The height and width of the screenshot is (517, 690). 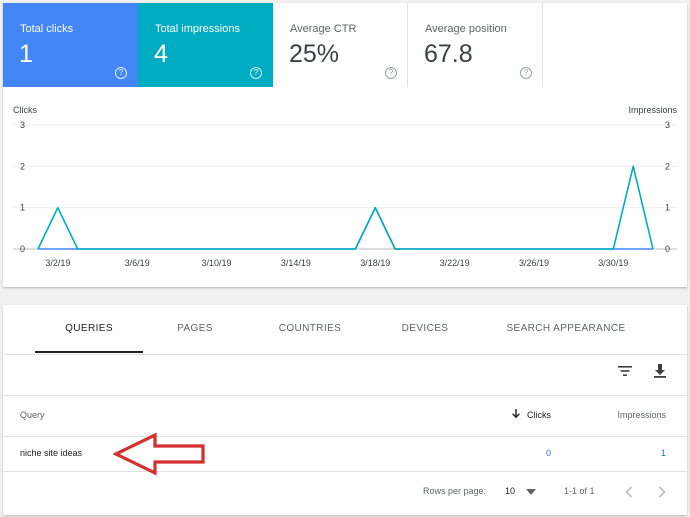 What do you see at coordinates (629, 492) in the screenshot?
I see `previous-page-icon` at bounding box center [629, 492].